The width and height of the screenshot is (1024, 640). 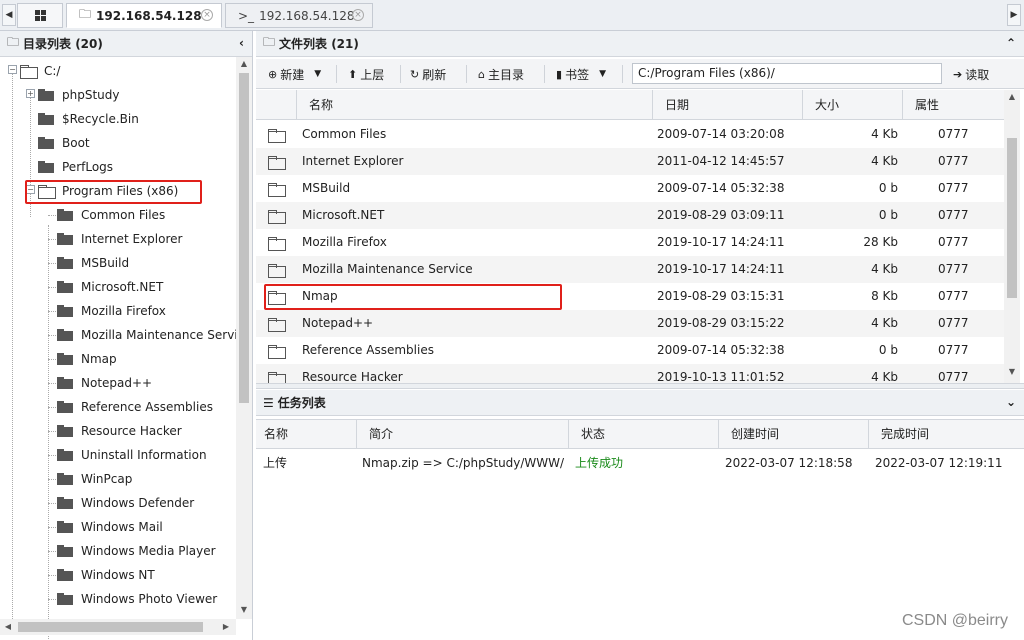 I want to click on tree-item: Uninstall Information, so click(x=132, y=455).